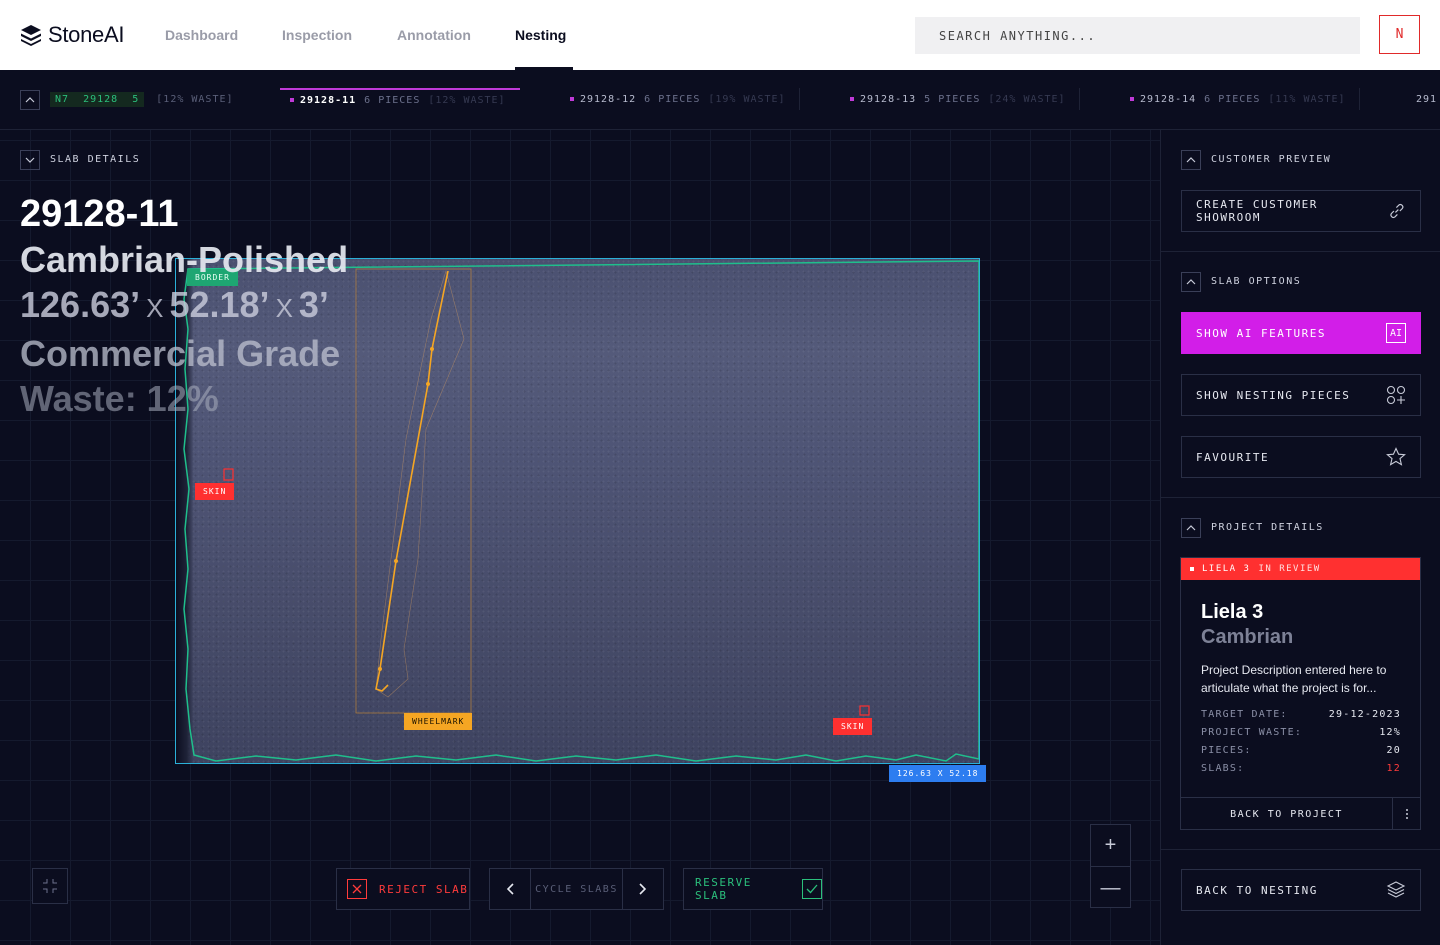 This screenshot has width=1440, height=945. Describe the element at coordinates (219, 304) in the screenshot. I see `dim-width: 52.18’` at that location.